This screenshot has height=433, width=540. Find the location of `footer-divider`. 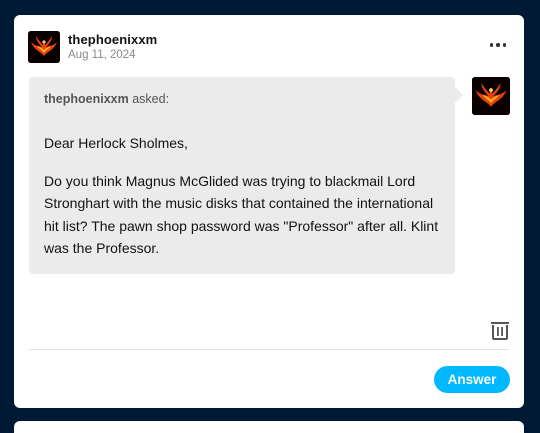

footer-divider is located at coordinates (269, 349).